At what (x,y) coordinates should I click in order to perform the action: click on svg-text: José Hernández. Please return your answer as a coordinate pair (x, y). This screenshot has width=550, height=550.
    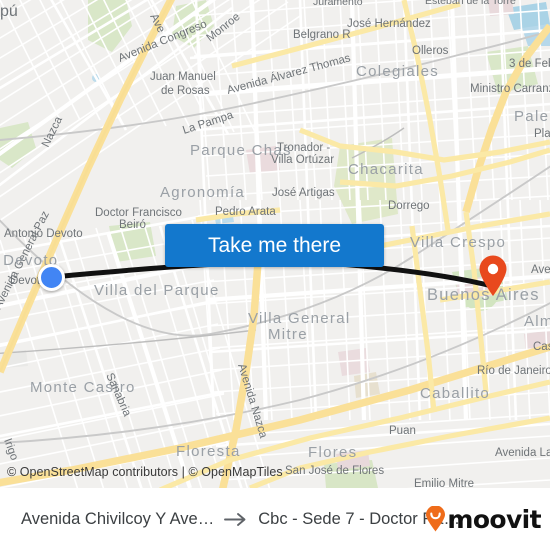
    Looking at the image, I should click on (389, 24).